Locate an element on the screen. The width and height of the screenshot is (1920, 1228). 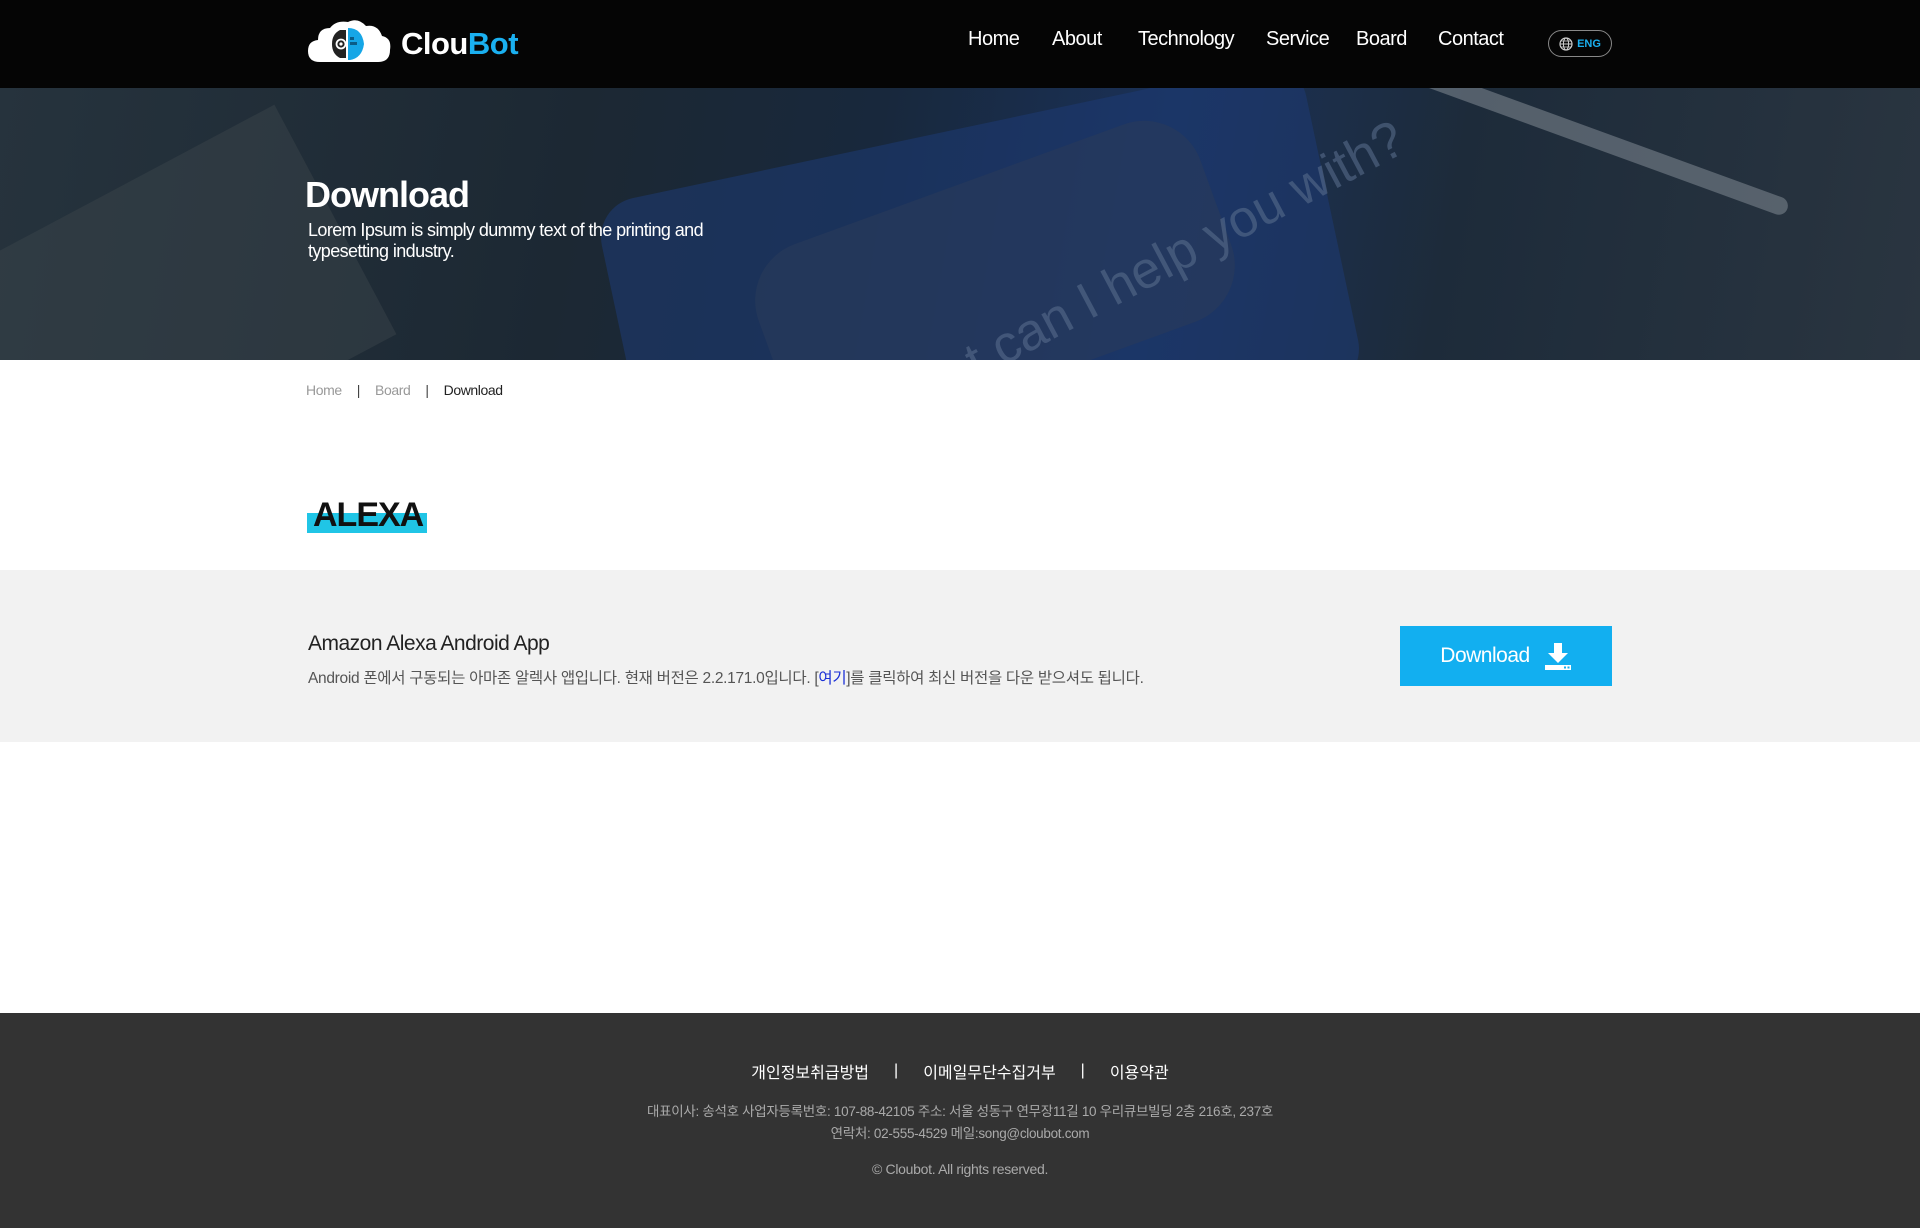
section-title: ALEXA is located at coordinates (367, 515).